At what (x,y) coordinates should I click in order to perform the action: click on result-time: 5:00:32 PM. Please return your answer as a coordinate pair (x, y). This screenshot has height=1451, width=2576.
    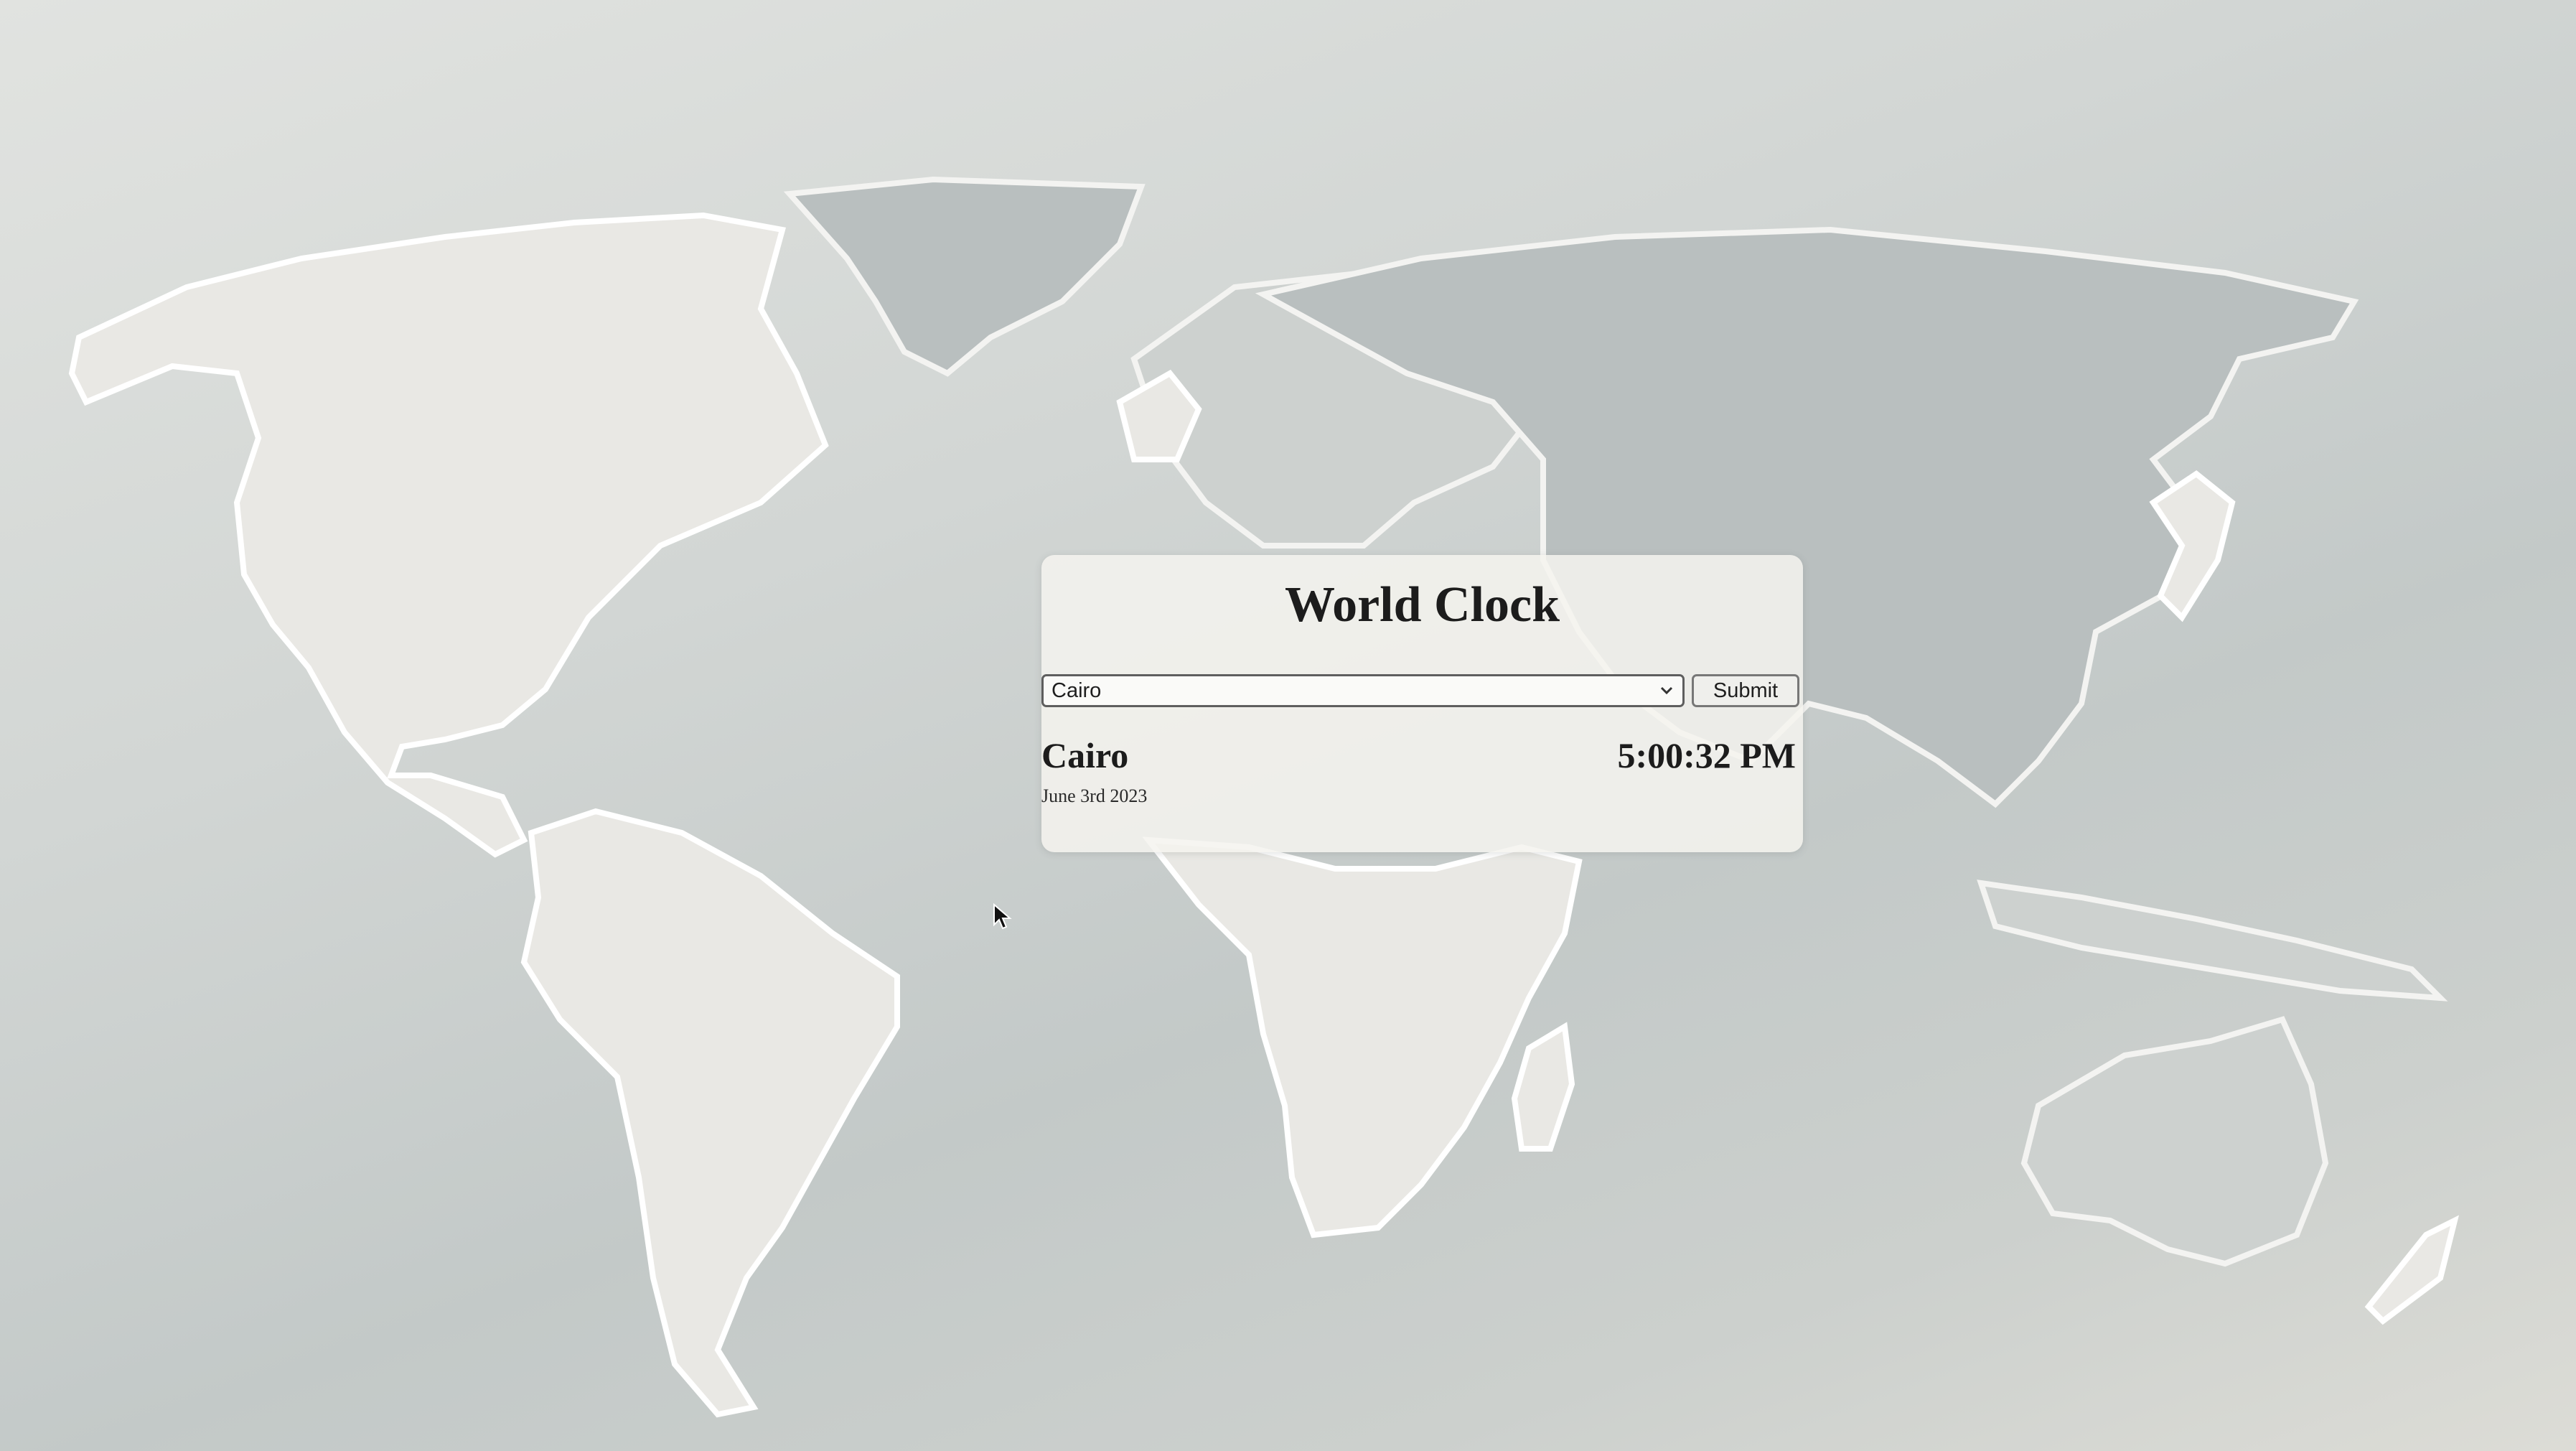
    Looking at the image, I should click on (1707, 755).